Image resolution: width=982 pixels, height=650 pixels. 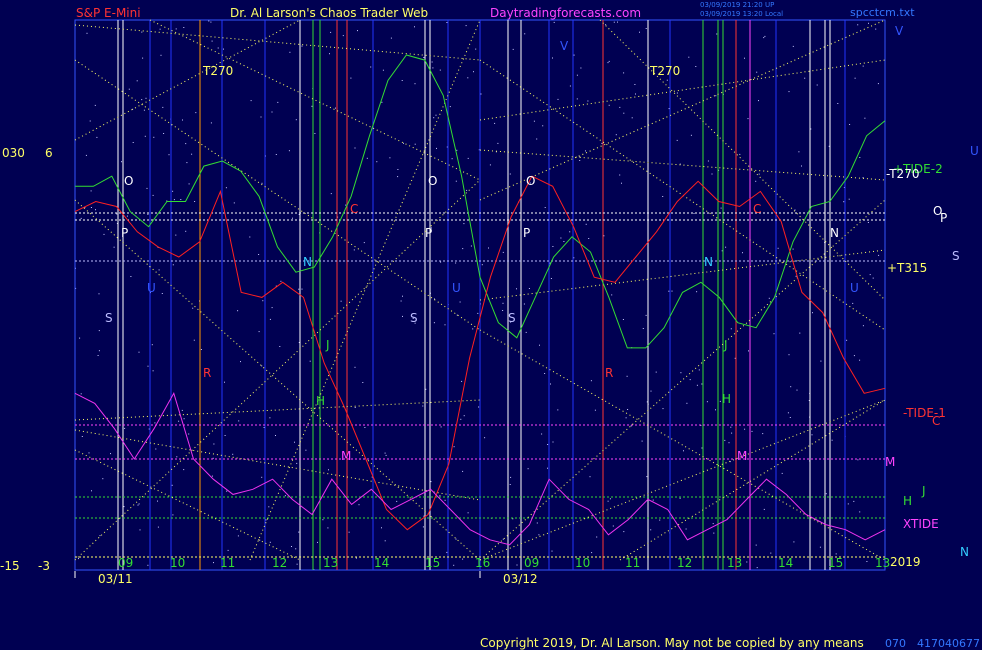 I want to click on site-url: Daytradingforecasts.com, so click(x=565, y=13).